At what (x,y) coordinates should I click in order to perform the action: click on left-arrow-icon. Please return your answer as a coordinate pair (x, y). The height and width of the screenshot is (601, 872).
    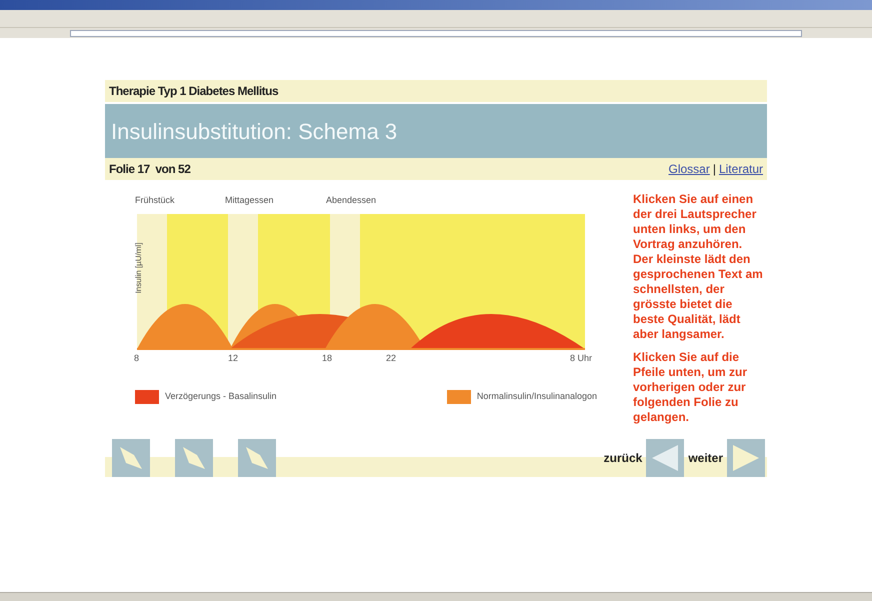
    Looking at the image, I should click on (665, 458).